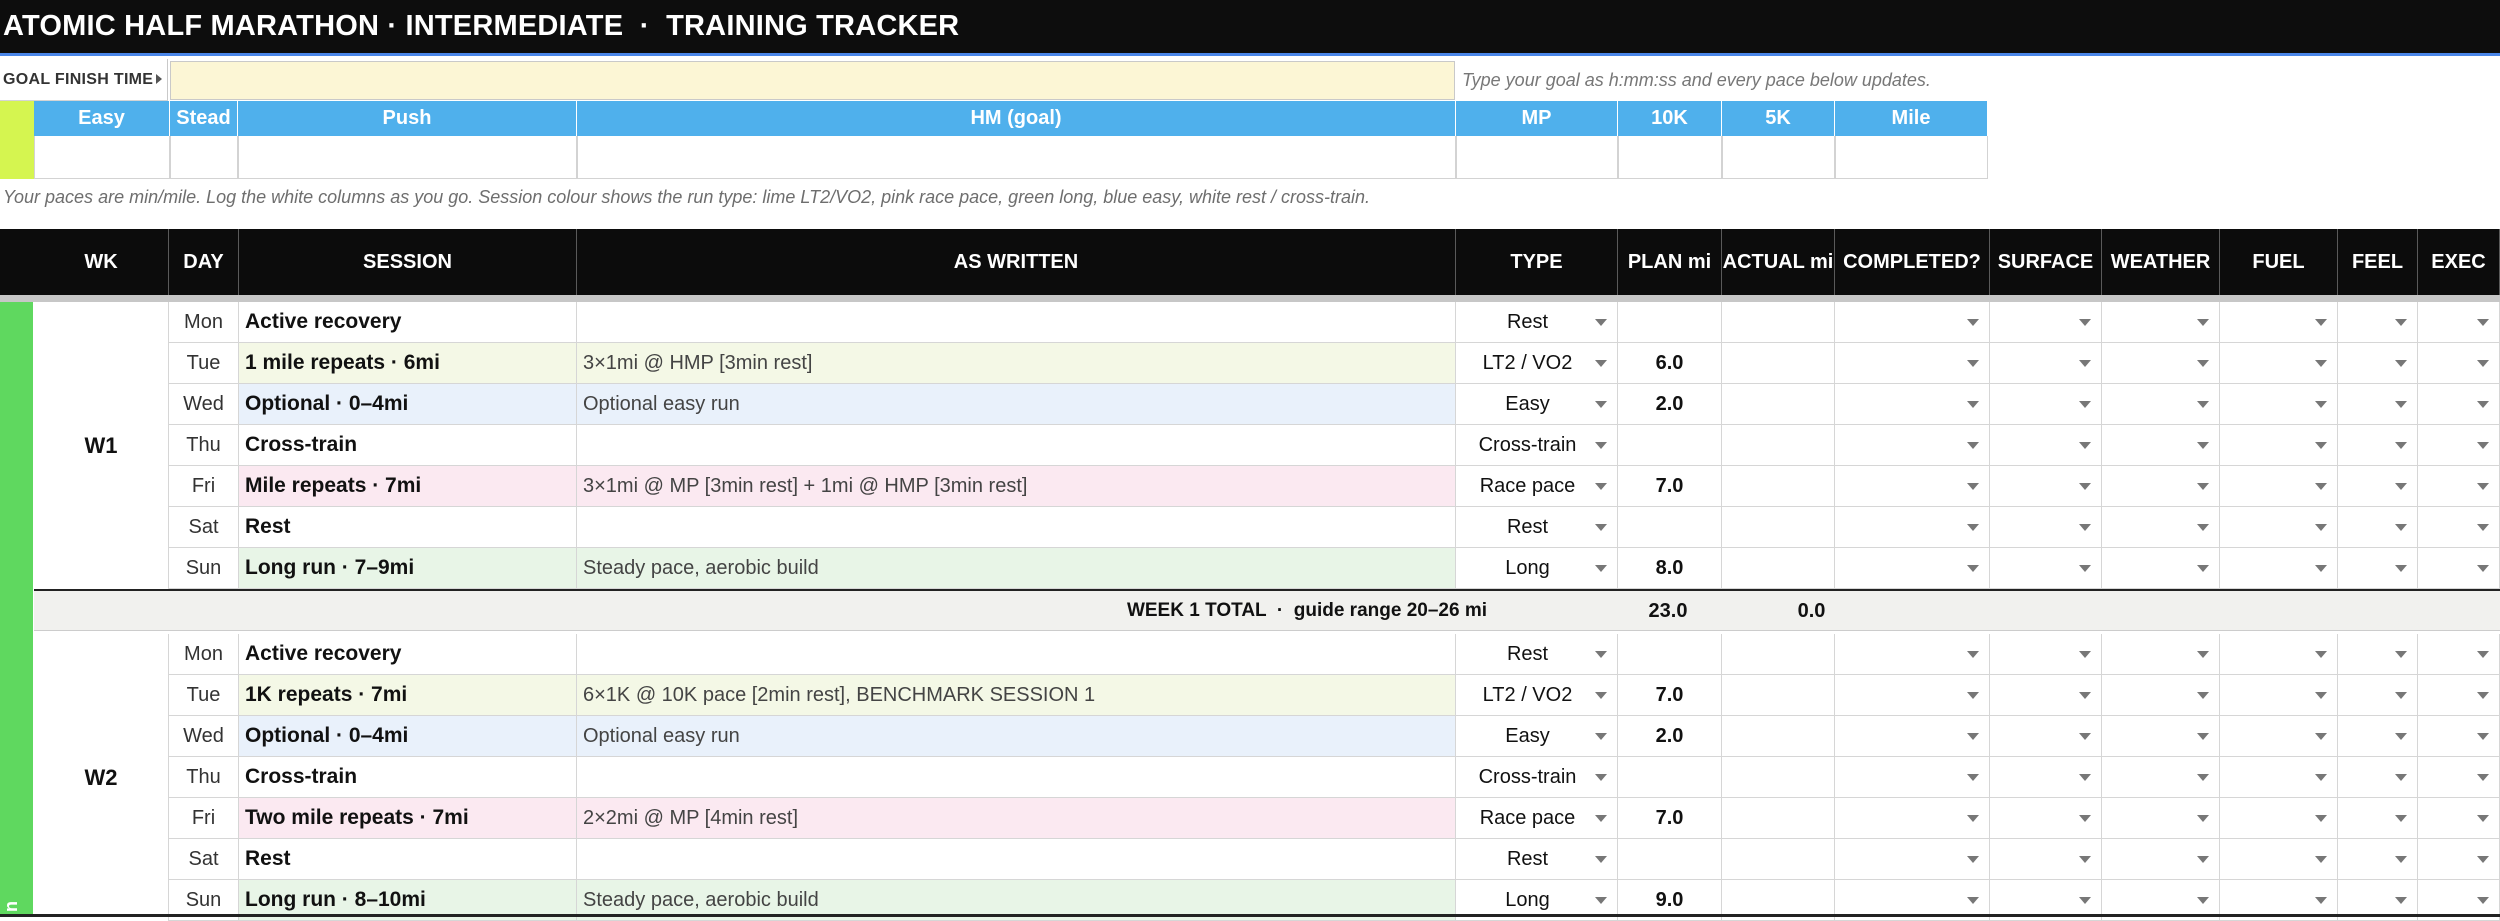 This screenshot has height=921, width=2500. I want to click on goal-finish-time-input, so click(812, 80).